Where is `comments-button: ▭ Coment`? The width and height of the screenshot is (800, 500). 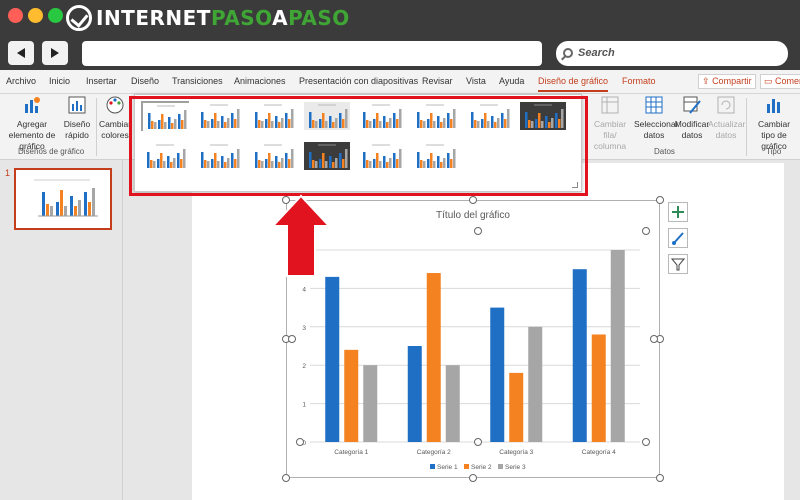 comments-button: ▭ Coment is located at coordinates (780, 81).